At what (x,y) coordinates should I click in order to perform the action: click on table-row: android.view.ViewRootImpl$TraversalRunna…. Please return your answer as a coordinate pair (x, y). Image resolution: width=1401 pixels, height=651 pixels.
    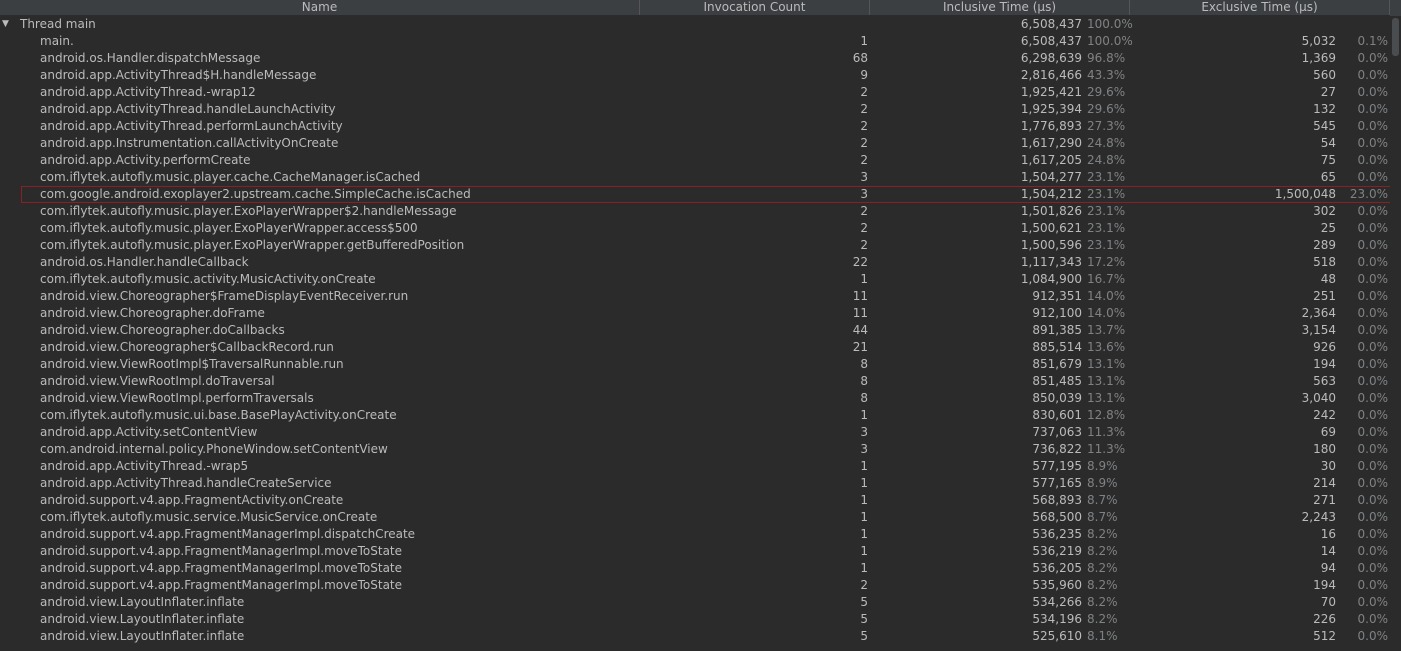
    Looking at the image, I should click on (695, 364).